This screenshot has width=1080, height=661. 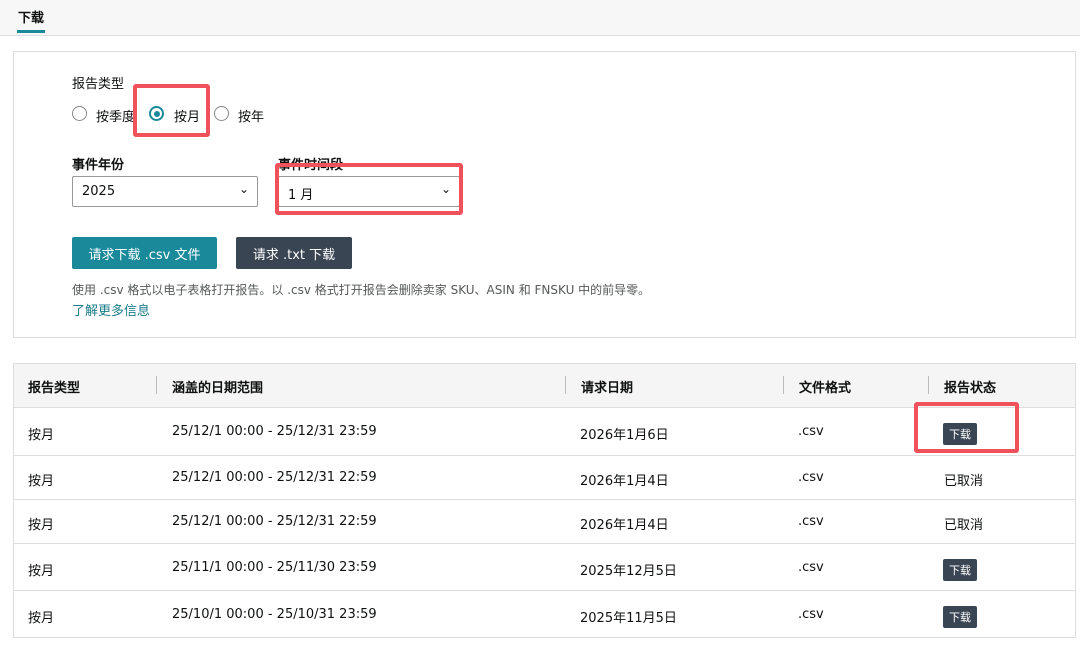 I want to click on cell-date-range: 25/10/1 00:00 - 25/10/31 23:59, so click(x=274, y=614).